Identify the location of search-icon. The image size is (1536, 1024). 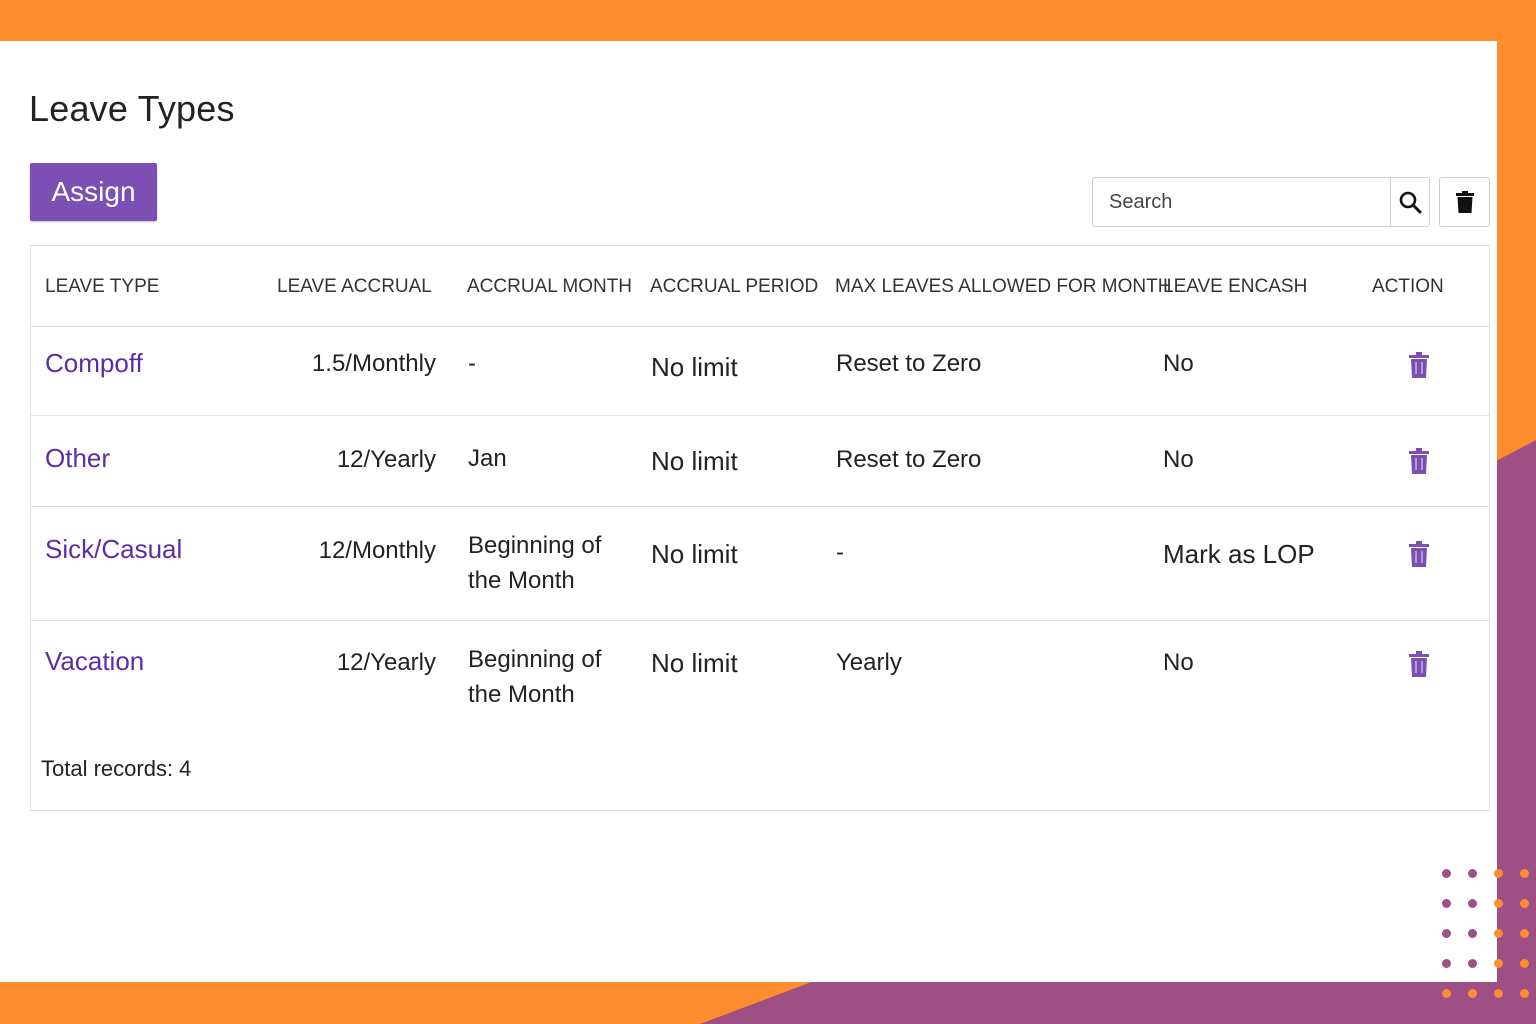
(1410, 202).